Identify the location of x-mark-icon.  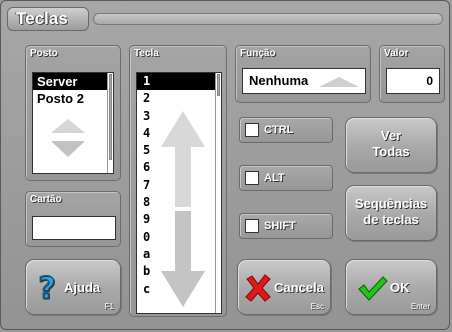
(258, 288).